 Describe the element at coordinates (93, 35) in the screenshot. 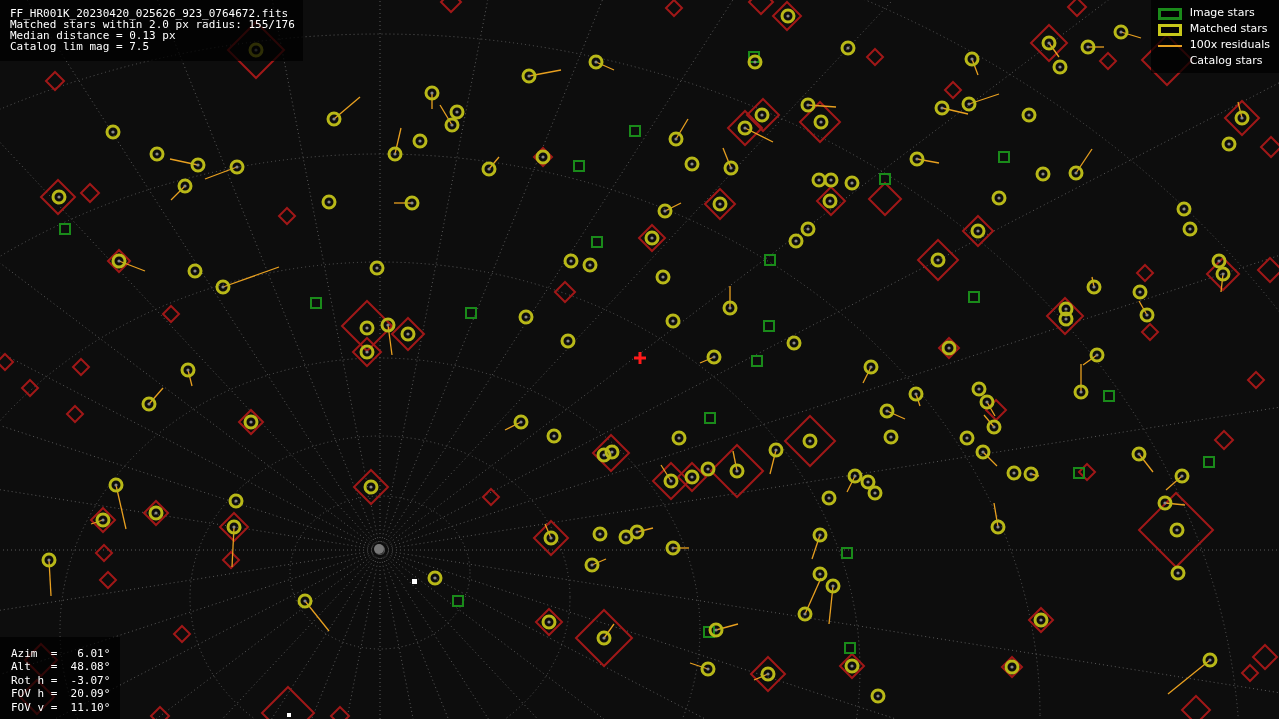

I see `info-text: Median distance = 0.13 px` at that location.